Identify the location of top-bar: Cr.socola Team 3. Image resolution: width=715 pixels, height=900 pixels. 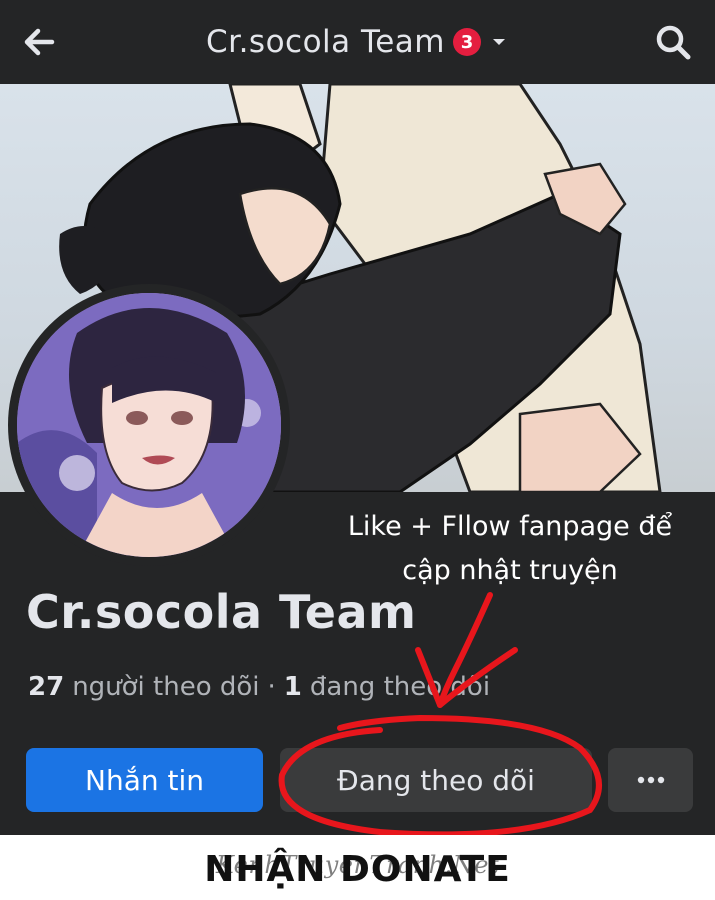
(357, 42).